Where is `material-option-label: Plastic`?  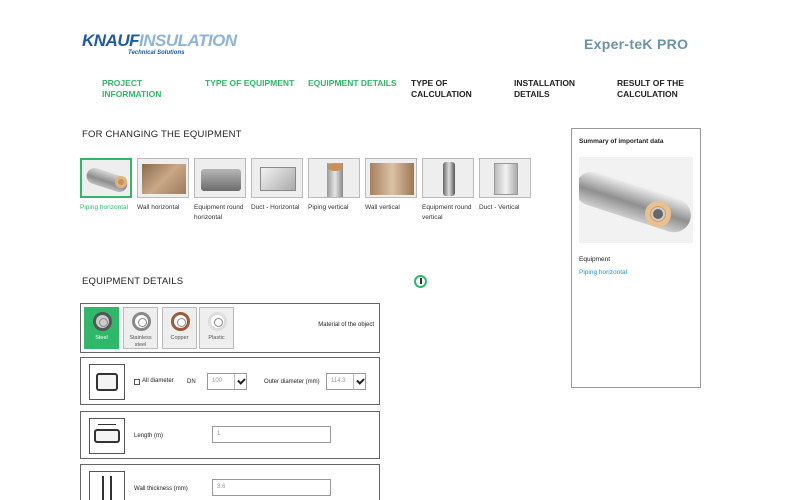 material-option-label: Plastic is located at coordinates (216, 338).